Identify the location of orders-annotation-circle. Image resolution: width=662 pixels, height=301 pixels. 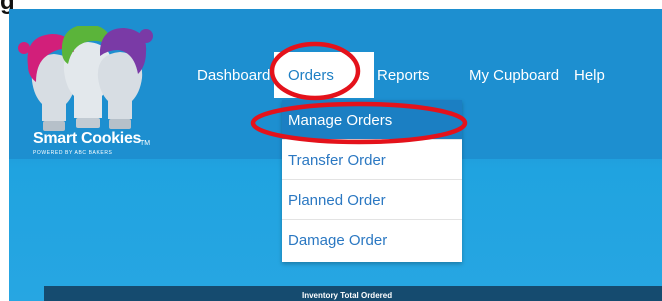
(315, 71).